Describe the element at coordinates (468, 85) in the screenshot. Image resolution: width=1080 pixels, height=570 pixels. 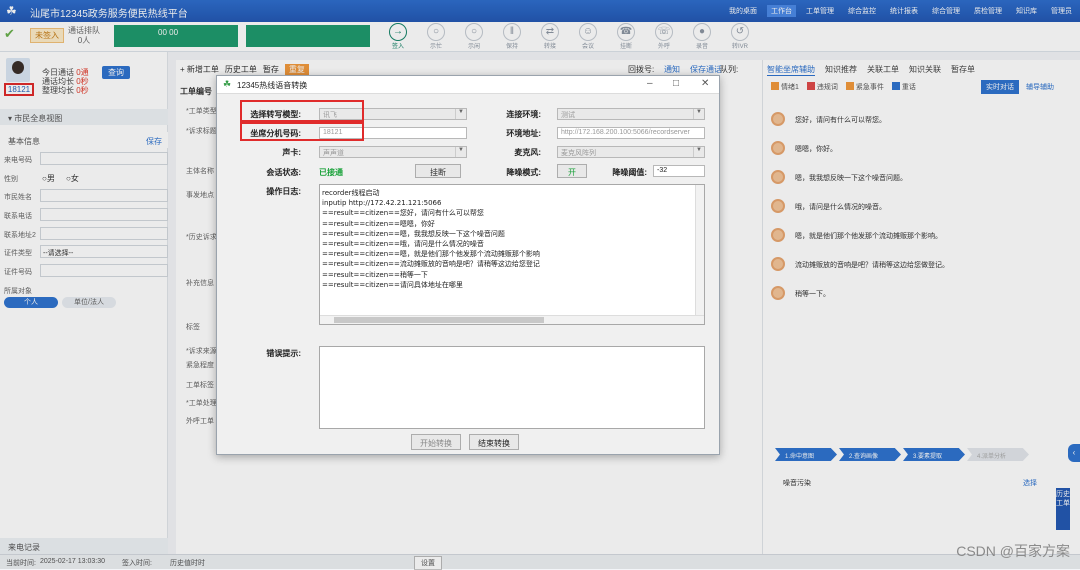
I see `dialog-title-bar: ☘ 12345热线语音转换 – □ ✕` at that location.